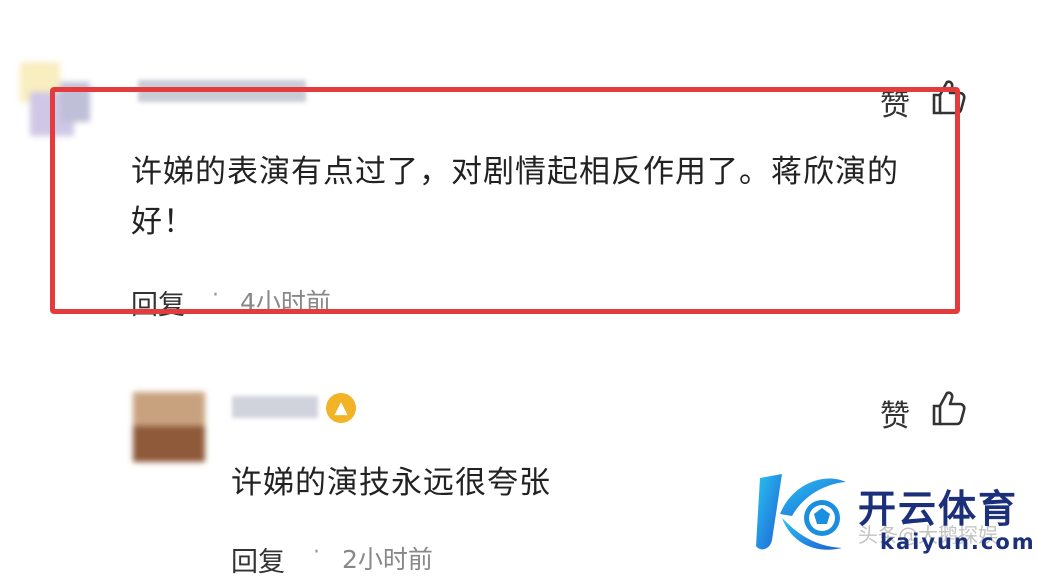 The width and height of the screenshot is (1037, 579). Describe the element at coordinates (391, 483) in the screenshot. I see `comment-text: 许娣的演技永远很夸张` at that location.